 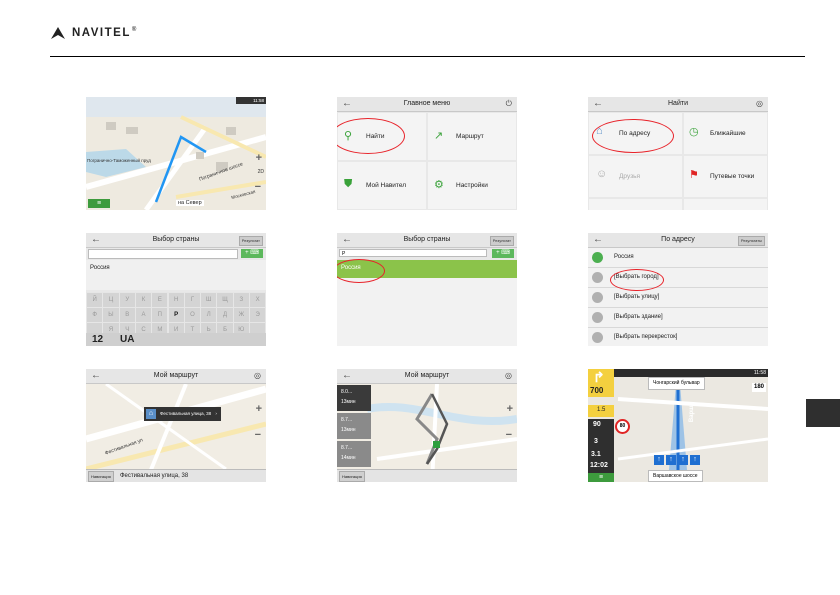 What do you see at coordinates (348, 184) in the screenshot?
I see `bag-icon: ⛊` at bounding box center [348, 184].